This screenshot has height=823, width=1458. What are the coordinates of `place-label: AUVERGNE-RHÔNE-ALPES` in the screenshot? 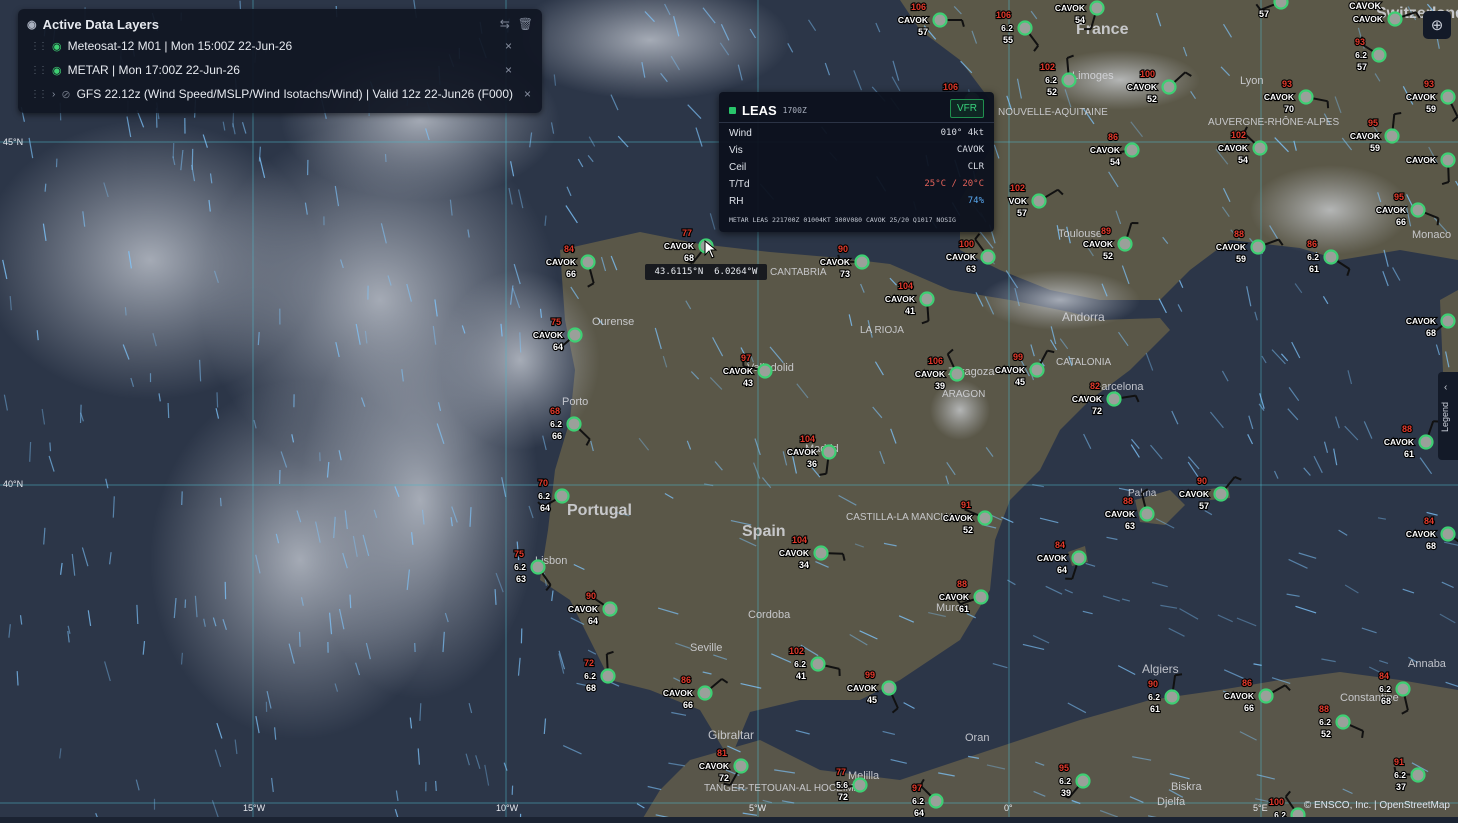 It's located at (1273, 121).